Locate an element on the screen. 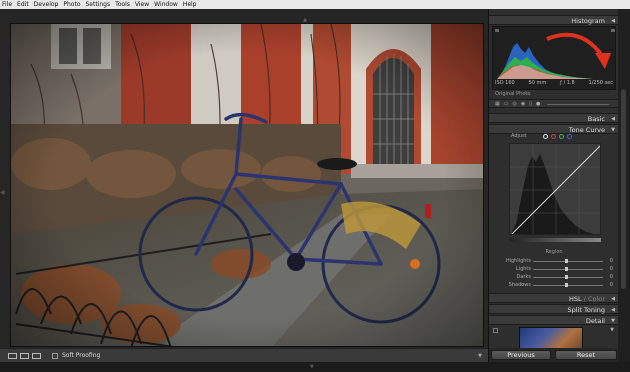  grid-tool-icon: ▦ is located at coordinates (497, 104).